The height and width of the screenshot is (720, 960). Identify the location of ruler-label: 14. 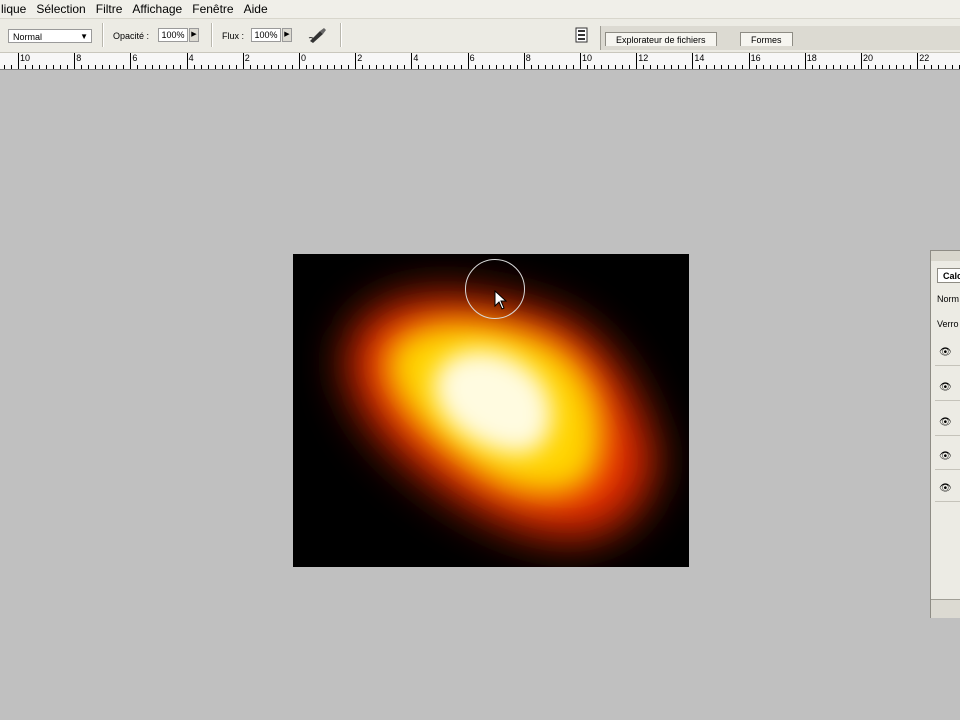
(699, 58).